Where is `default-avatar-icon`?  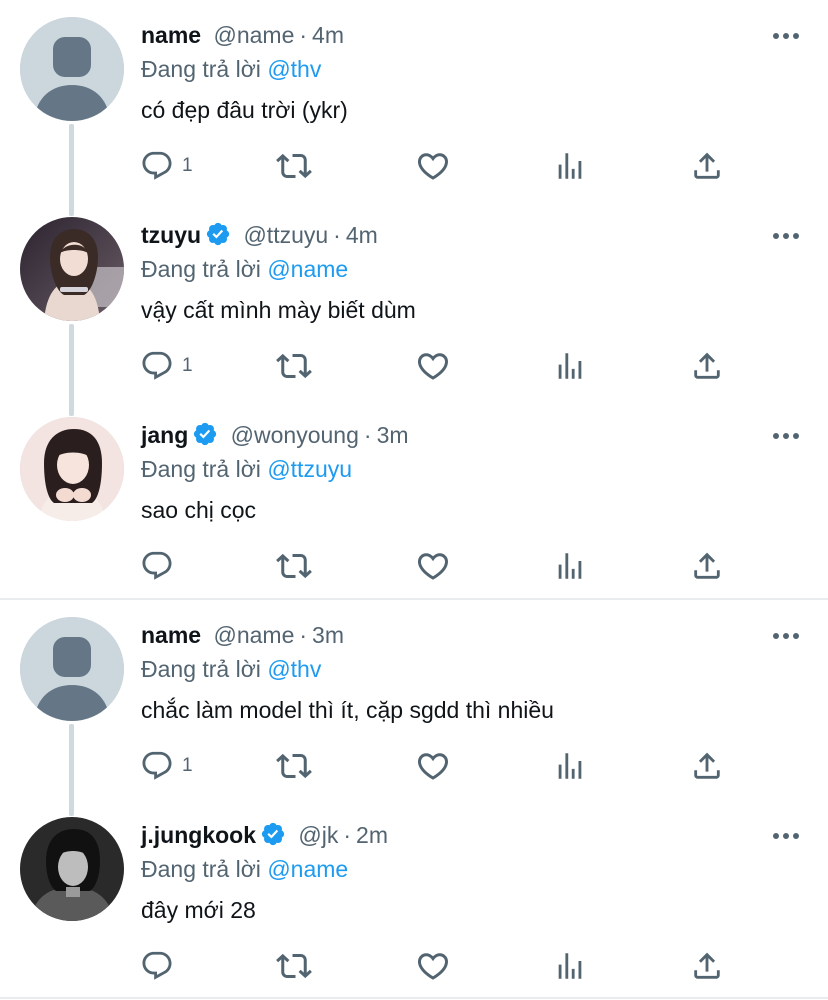 default-avatar-icon is located at coordinates (72, 669).